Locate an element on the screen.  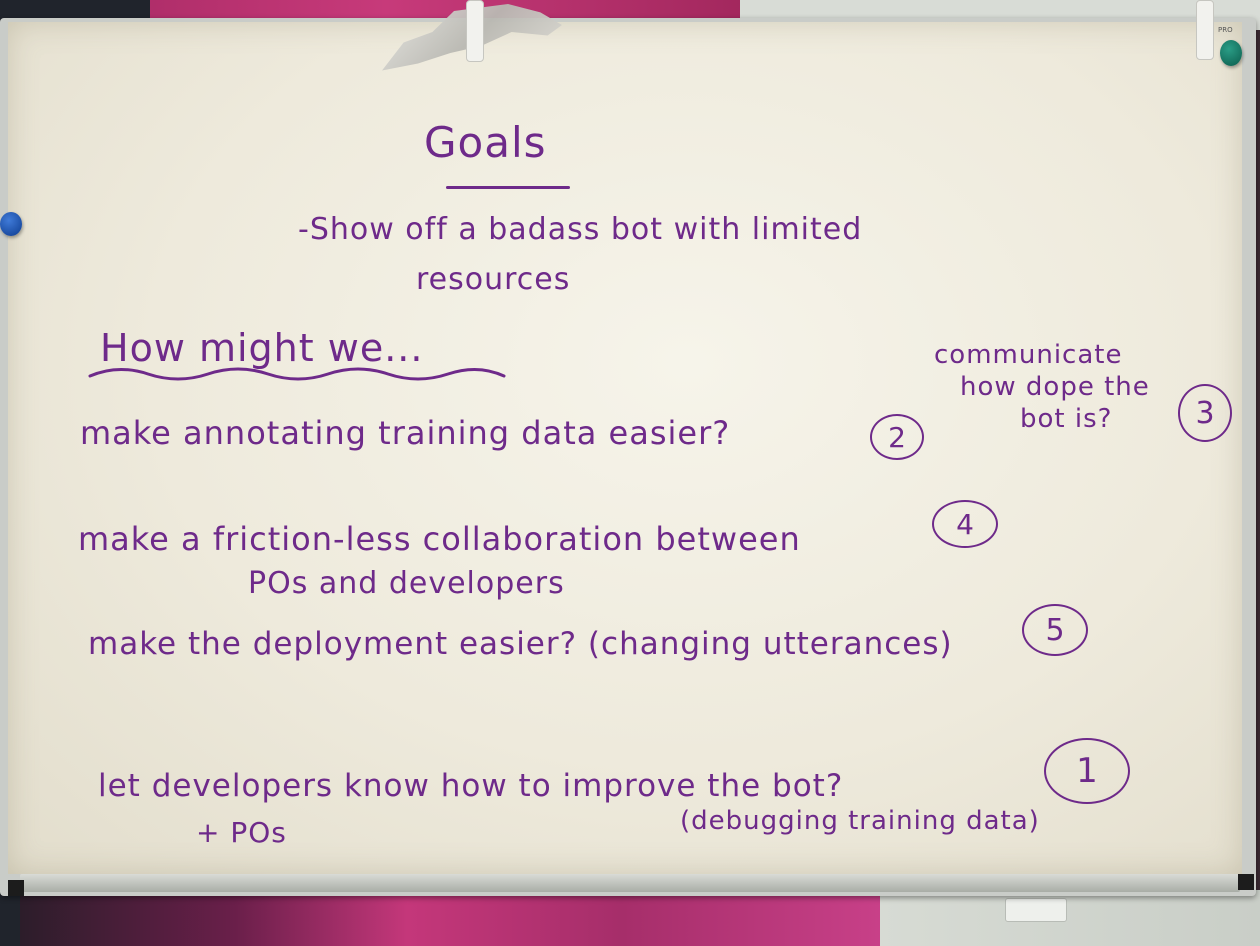
rank-badge-5: 5 is located at coordinates (1055, 630).